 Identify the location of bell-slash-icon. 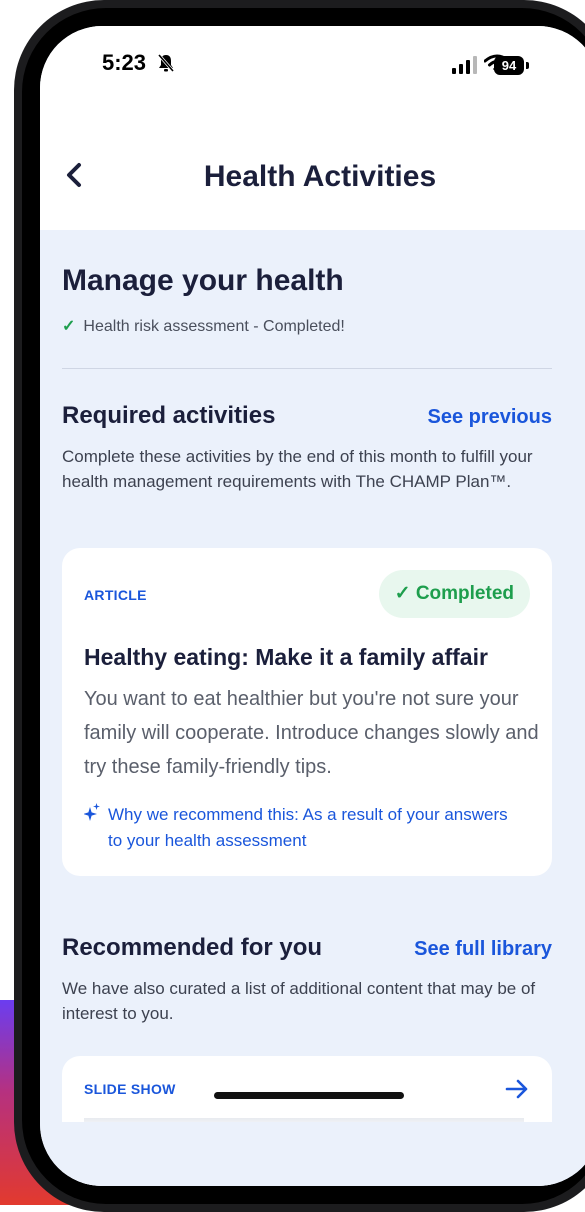
(166, 63).